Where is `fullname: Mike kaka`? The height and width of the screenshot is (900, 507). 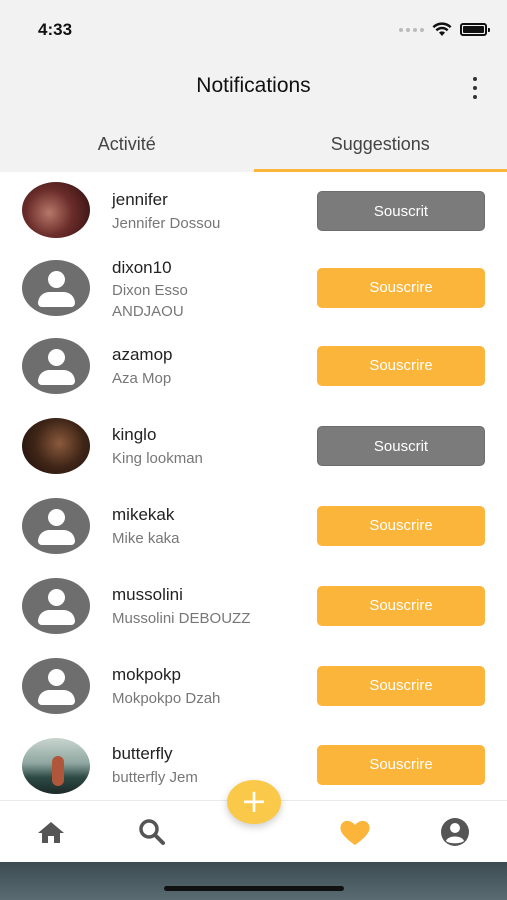 fullname: Mike kaka is located at coordinates (146, 538).